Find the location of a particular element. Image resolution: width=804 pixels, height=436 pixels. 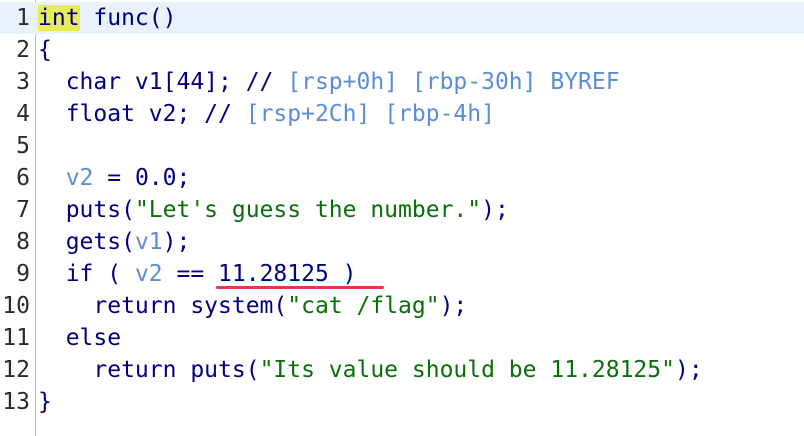

line-number: 9 is located at coordinates (23, 274).